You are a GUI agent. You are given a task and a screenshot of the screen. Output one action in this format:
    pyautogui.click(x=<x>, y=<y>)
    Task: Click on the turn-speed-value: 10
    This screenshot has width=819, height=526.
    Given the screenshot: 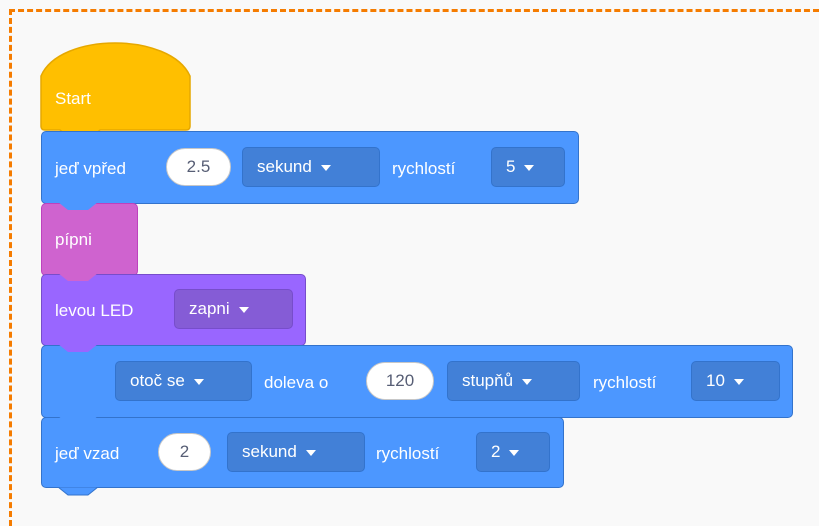 What is the action you would take?
    pyautogui.click(x=715, y=380)
    